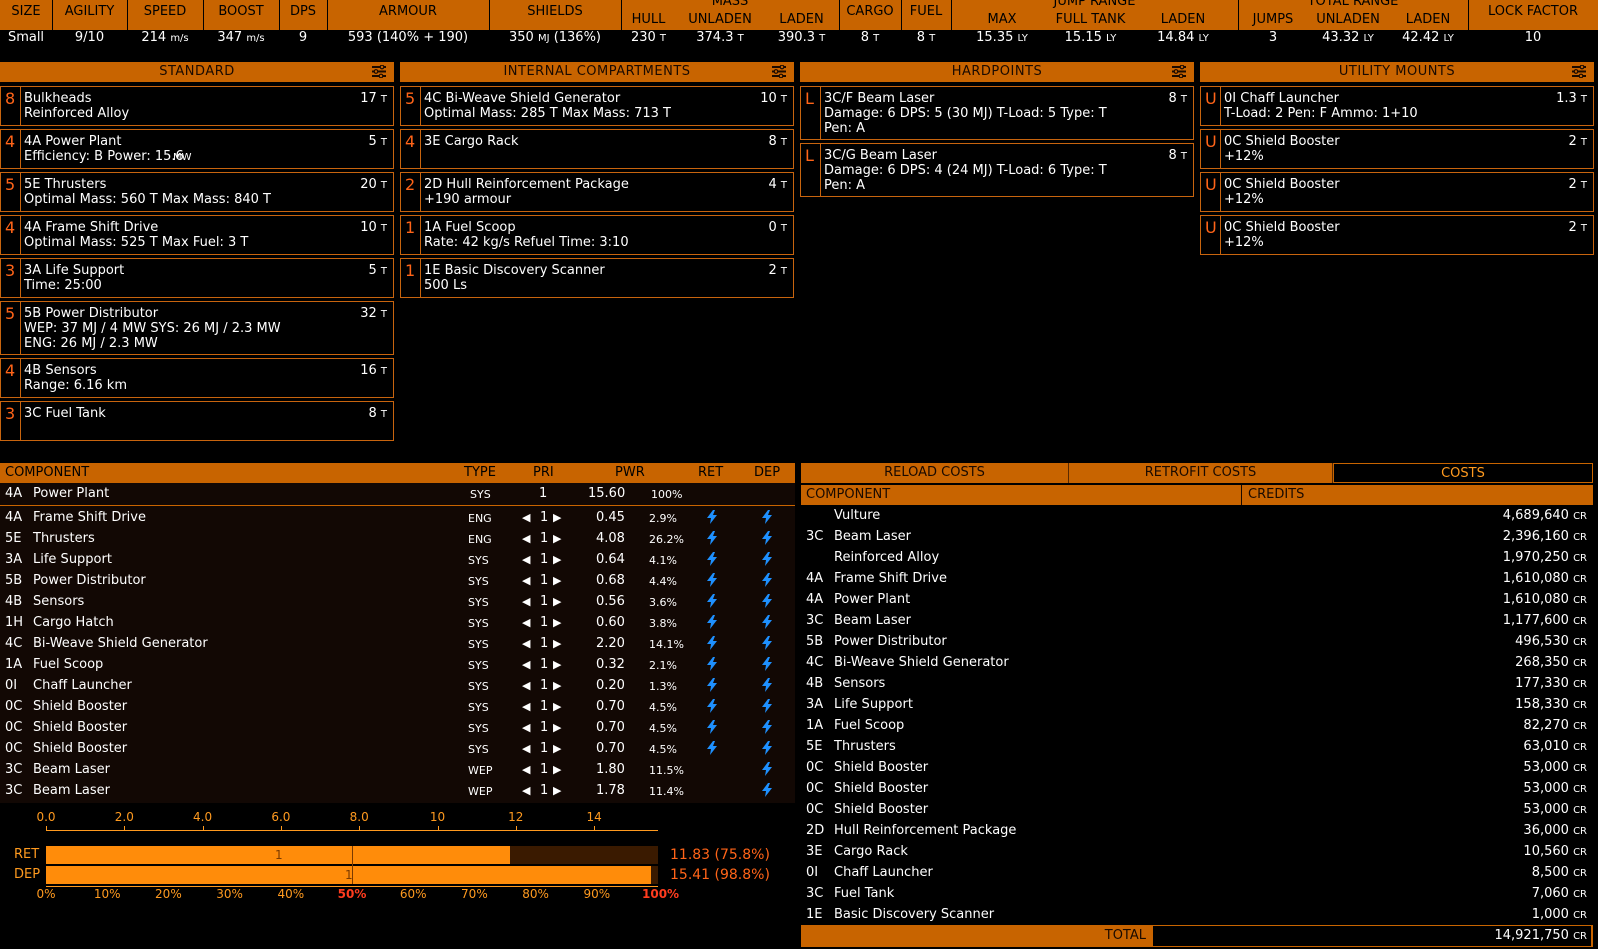  What do you see at coordinates (1197, 852) in the screenshot?
I see `cost-row: 3E Cargo Rack 10,560 CR` at bounding box center [1197, 852].